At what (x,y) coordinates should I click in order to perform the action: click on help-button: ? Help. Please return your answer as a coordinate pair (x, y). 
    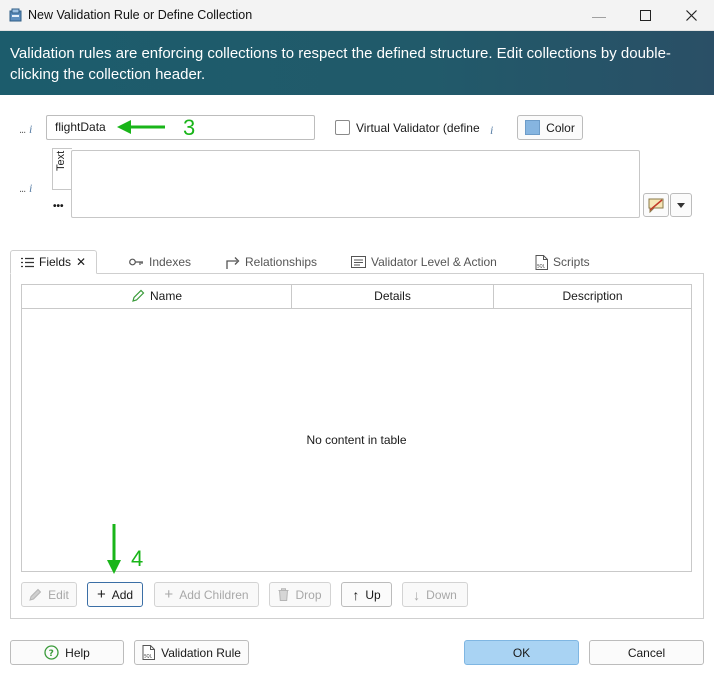
    Looking at the image, I should click on (67, 652).